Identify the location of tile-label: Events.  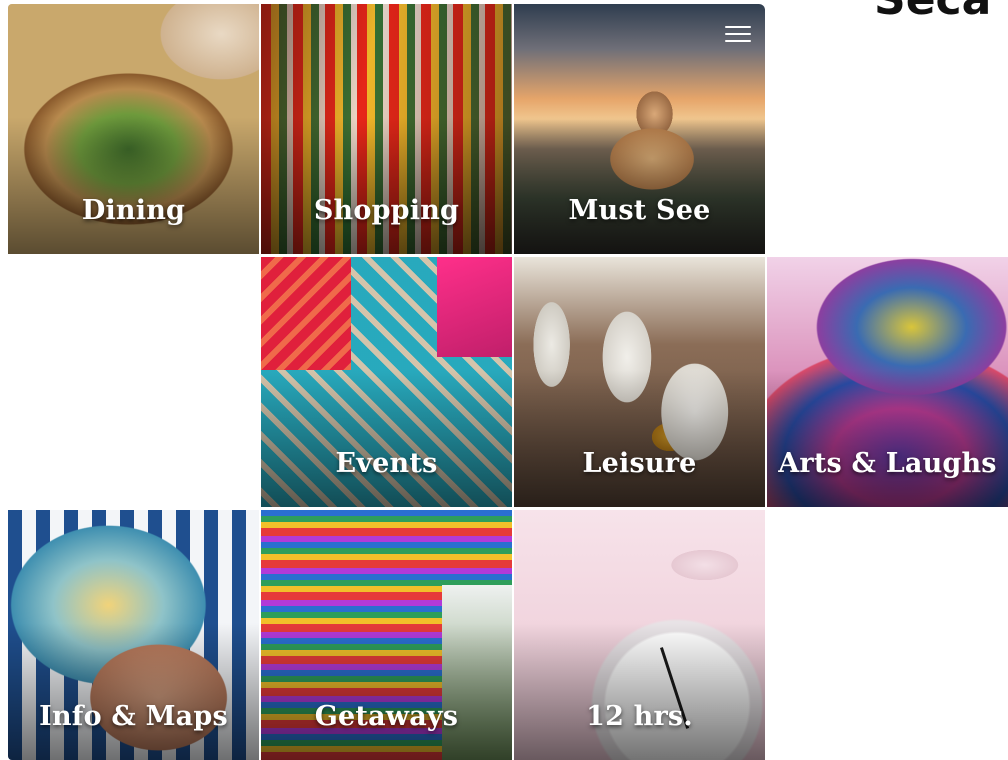
(386, 463).